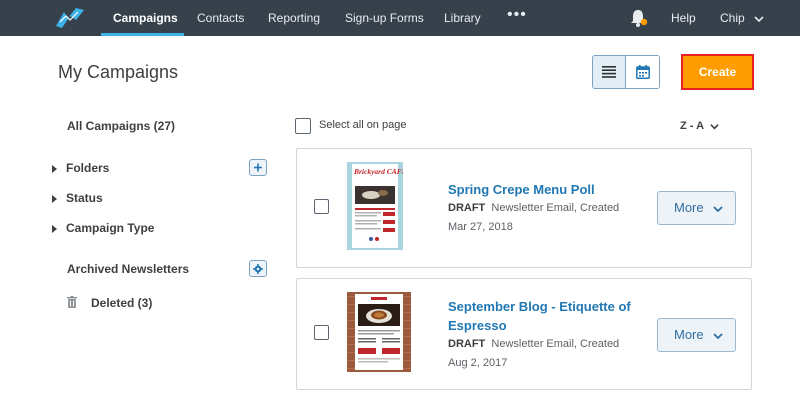 This screenshot has height=400, width=800. I want to click on sidebar-all-campaigns: All Campaigns (27), so click(121, 126).